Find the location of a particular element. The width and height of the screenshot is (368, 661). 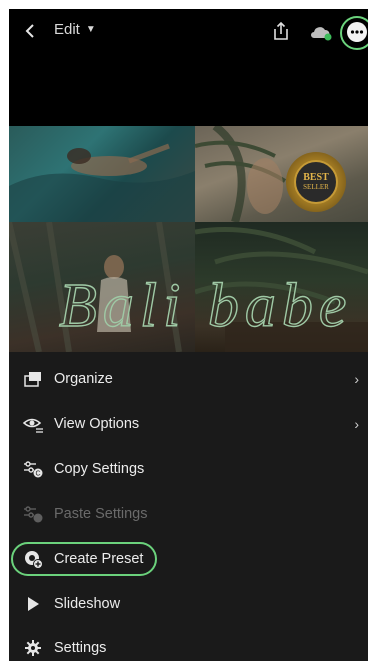

menu-item-slideshow: Slideshow is located at coordinates (188, 604).